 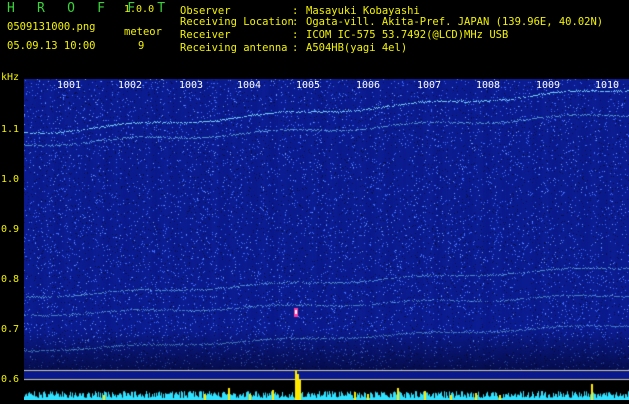 What do you see at coordinates (548, 85) in the screenshot?
I see `x-tick-1009: 1009` at bounding box center [548, 85].